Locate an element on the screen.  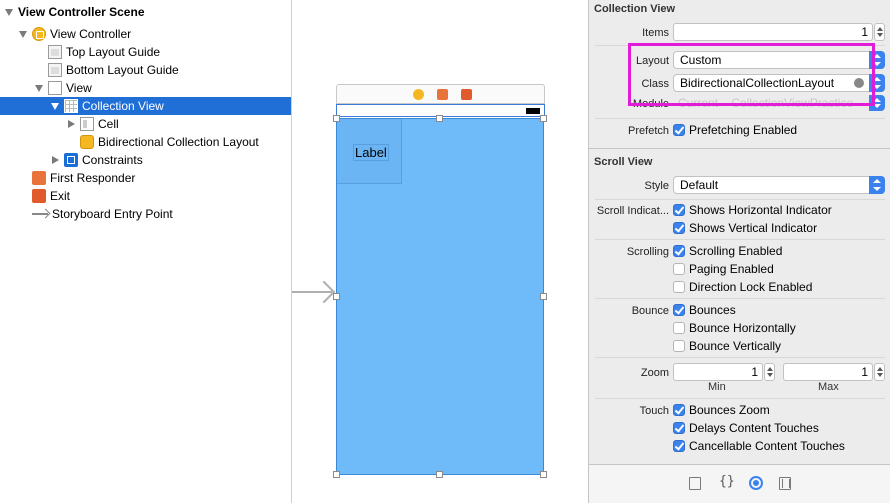
section-separator is located at coordinates (739, 148).